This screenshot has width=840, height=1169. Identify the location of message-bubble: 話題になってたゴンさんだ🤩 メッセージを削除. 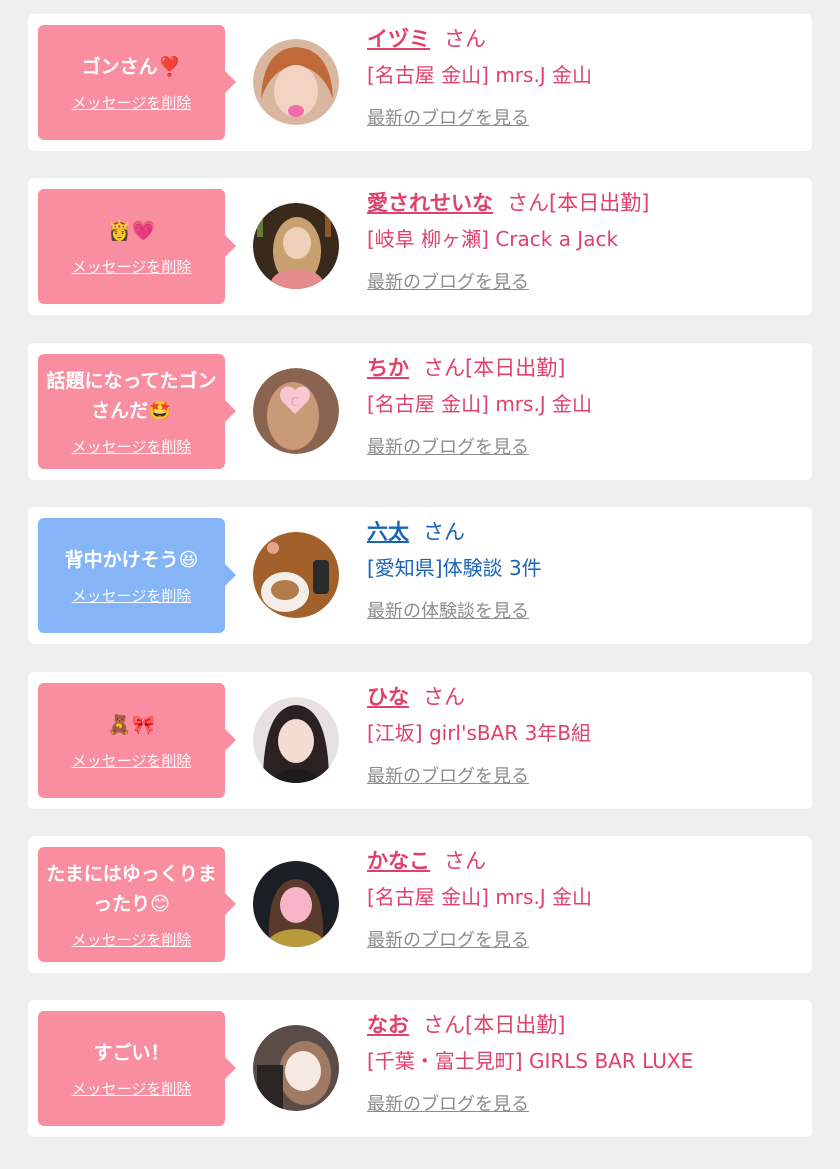
(137, 411).